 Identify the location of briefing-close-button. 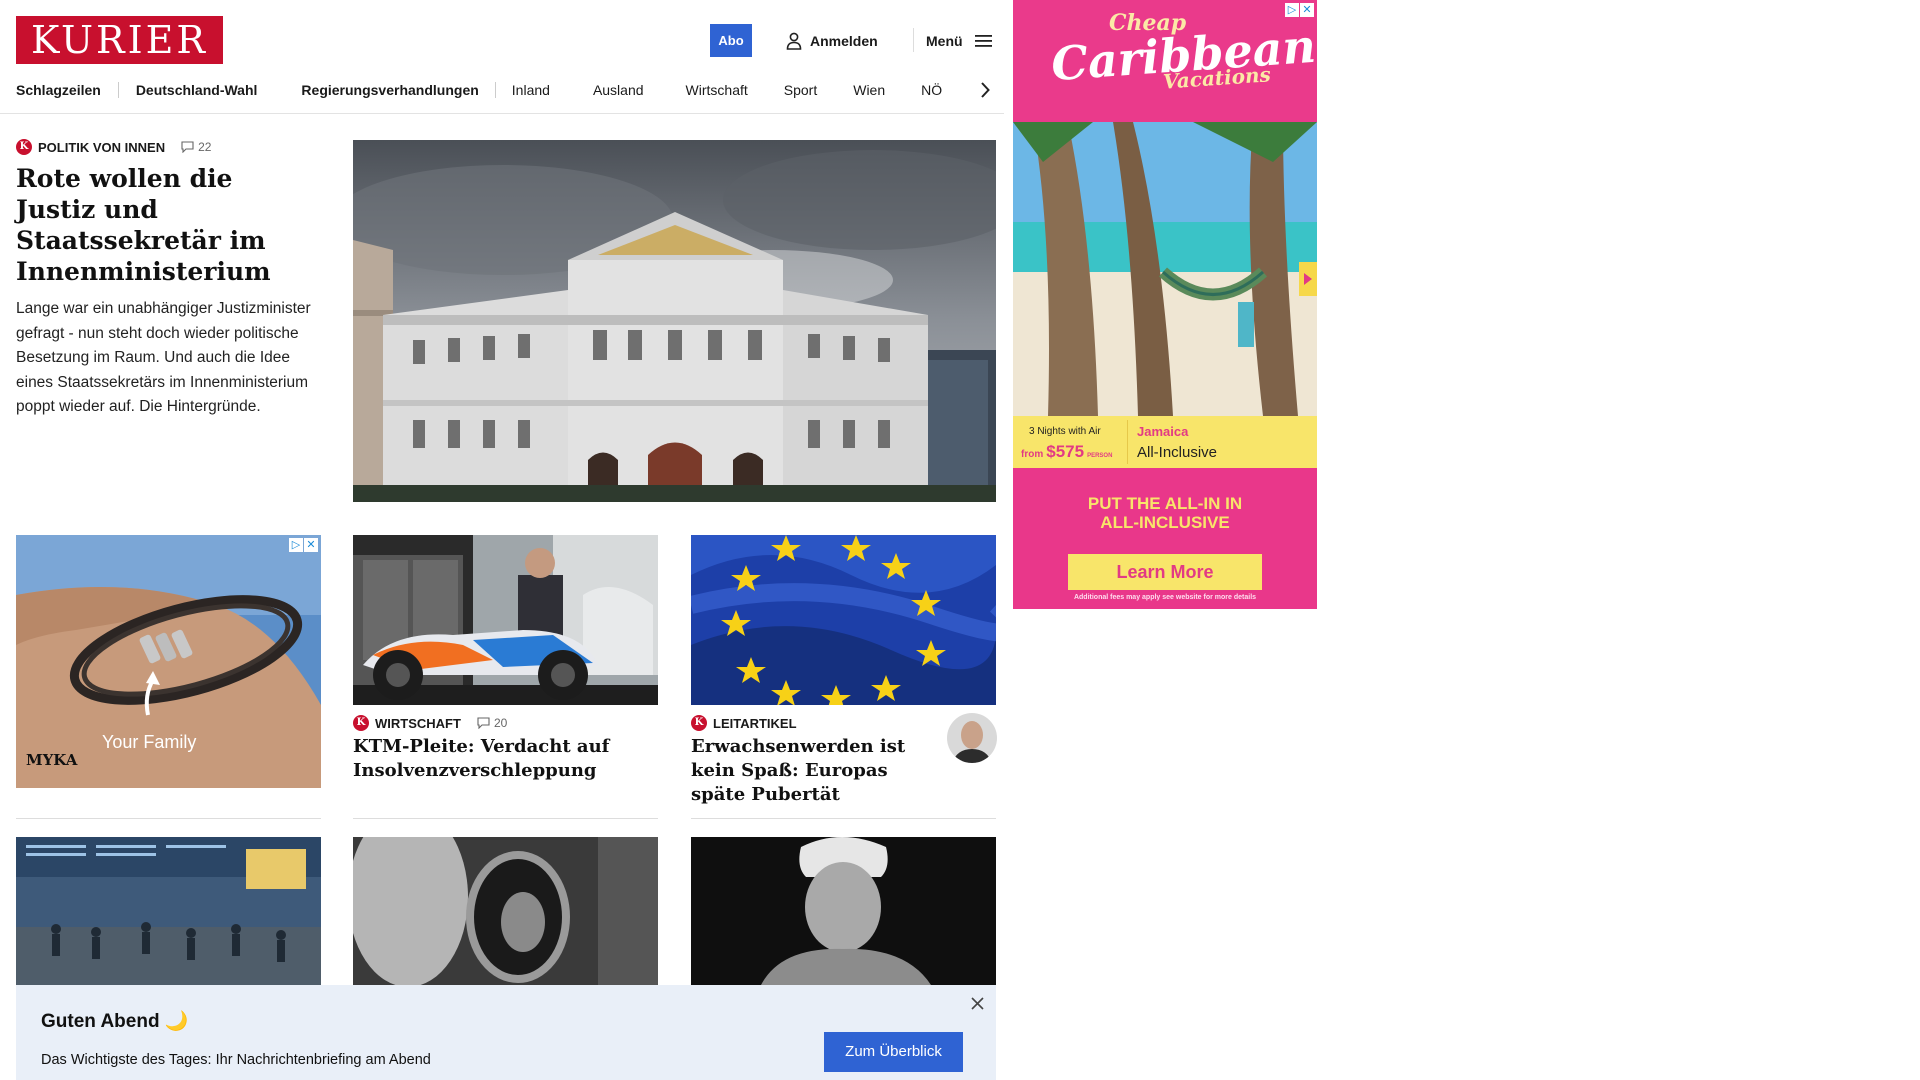
(977, 1003).